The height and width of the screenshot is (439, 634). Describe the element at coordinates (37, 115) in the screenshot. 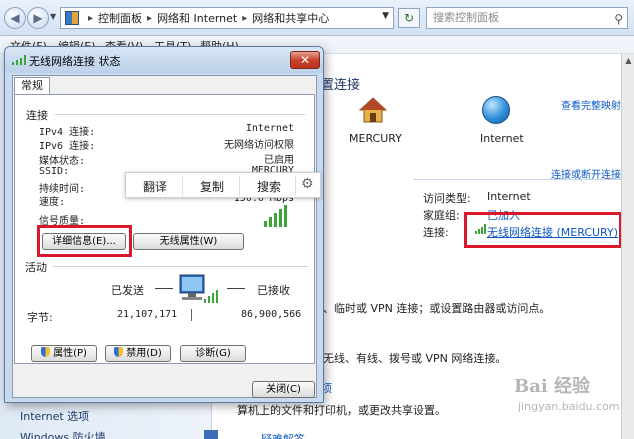

I see `connection-group-label: 连接` at that location.